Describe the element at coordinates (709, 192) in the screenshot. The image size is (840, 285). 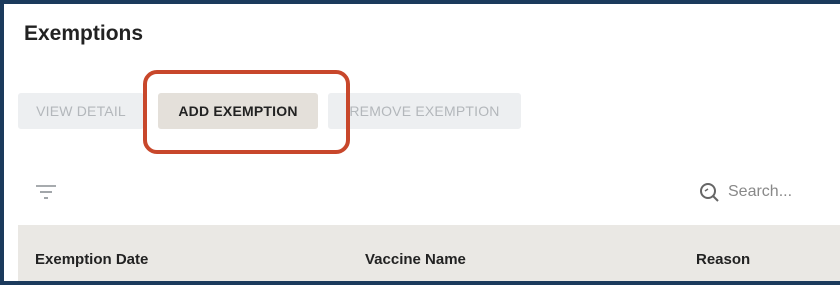
I see `search-icon` at that location.